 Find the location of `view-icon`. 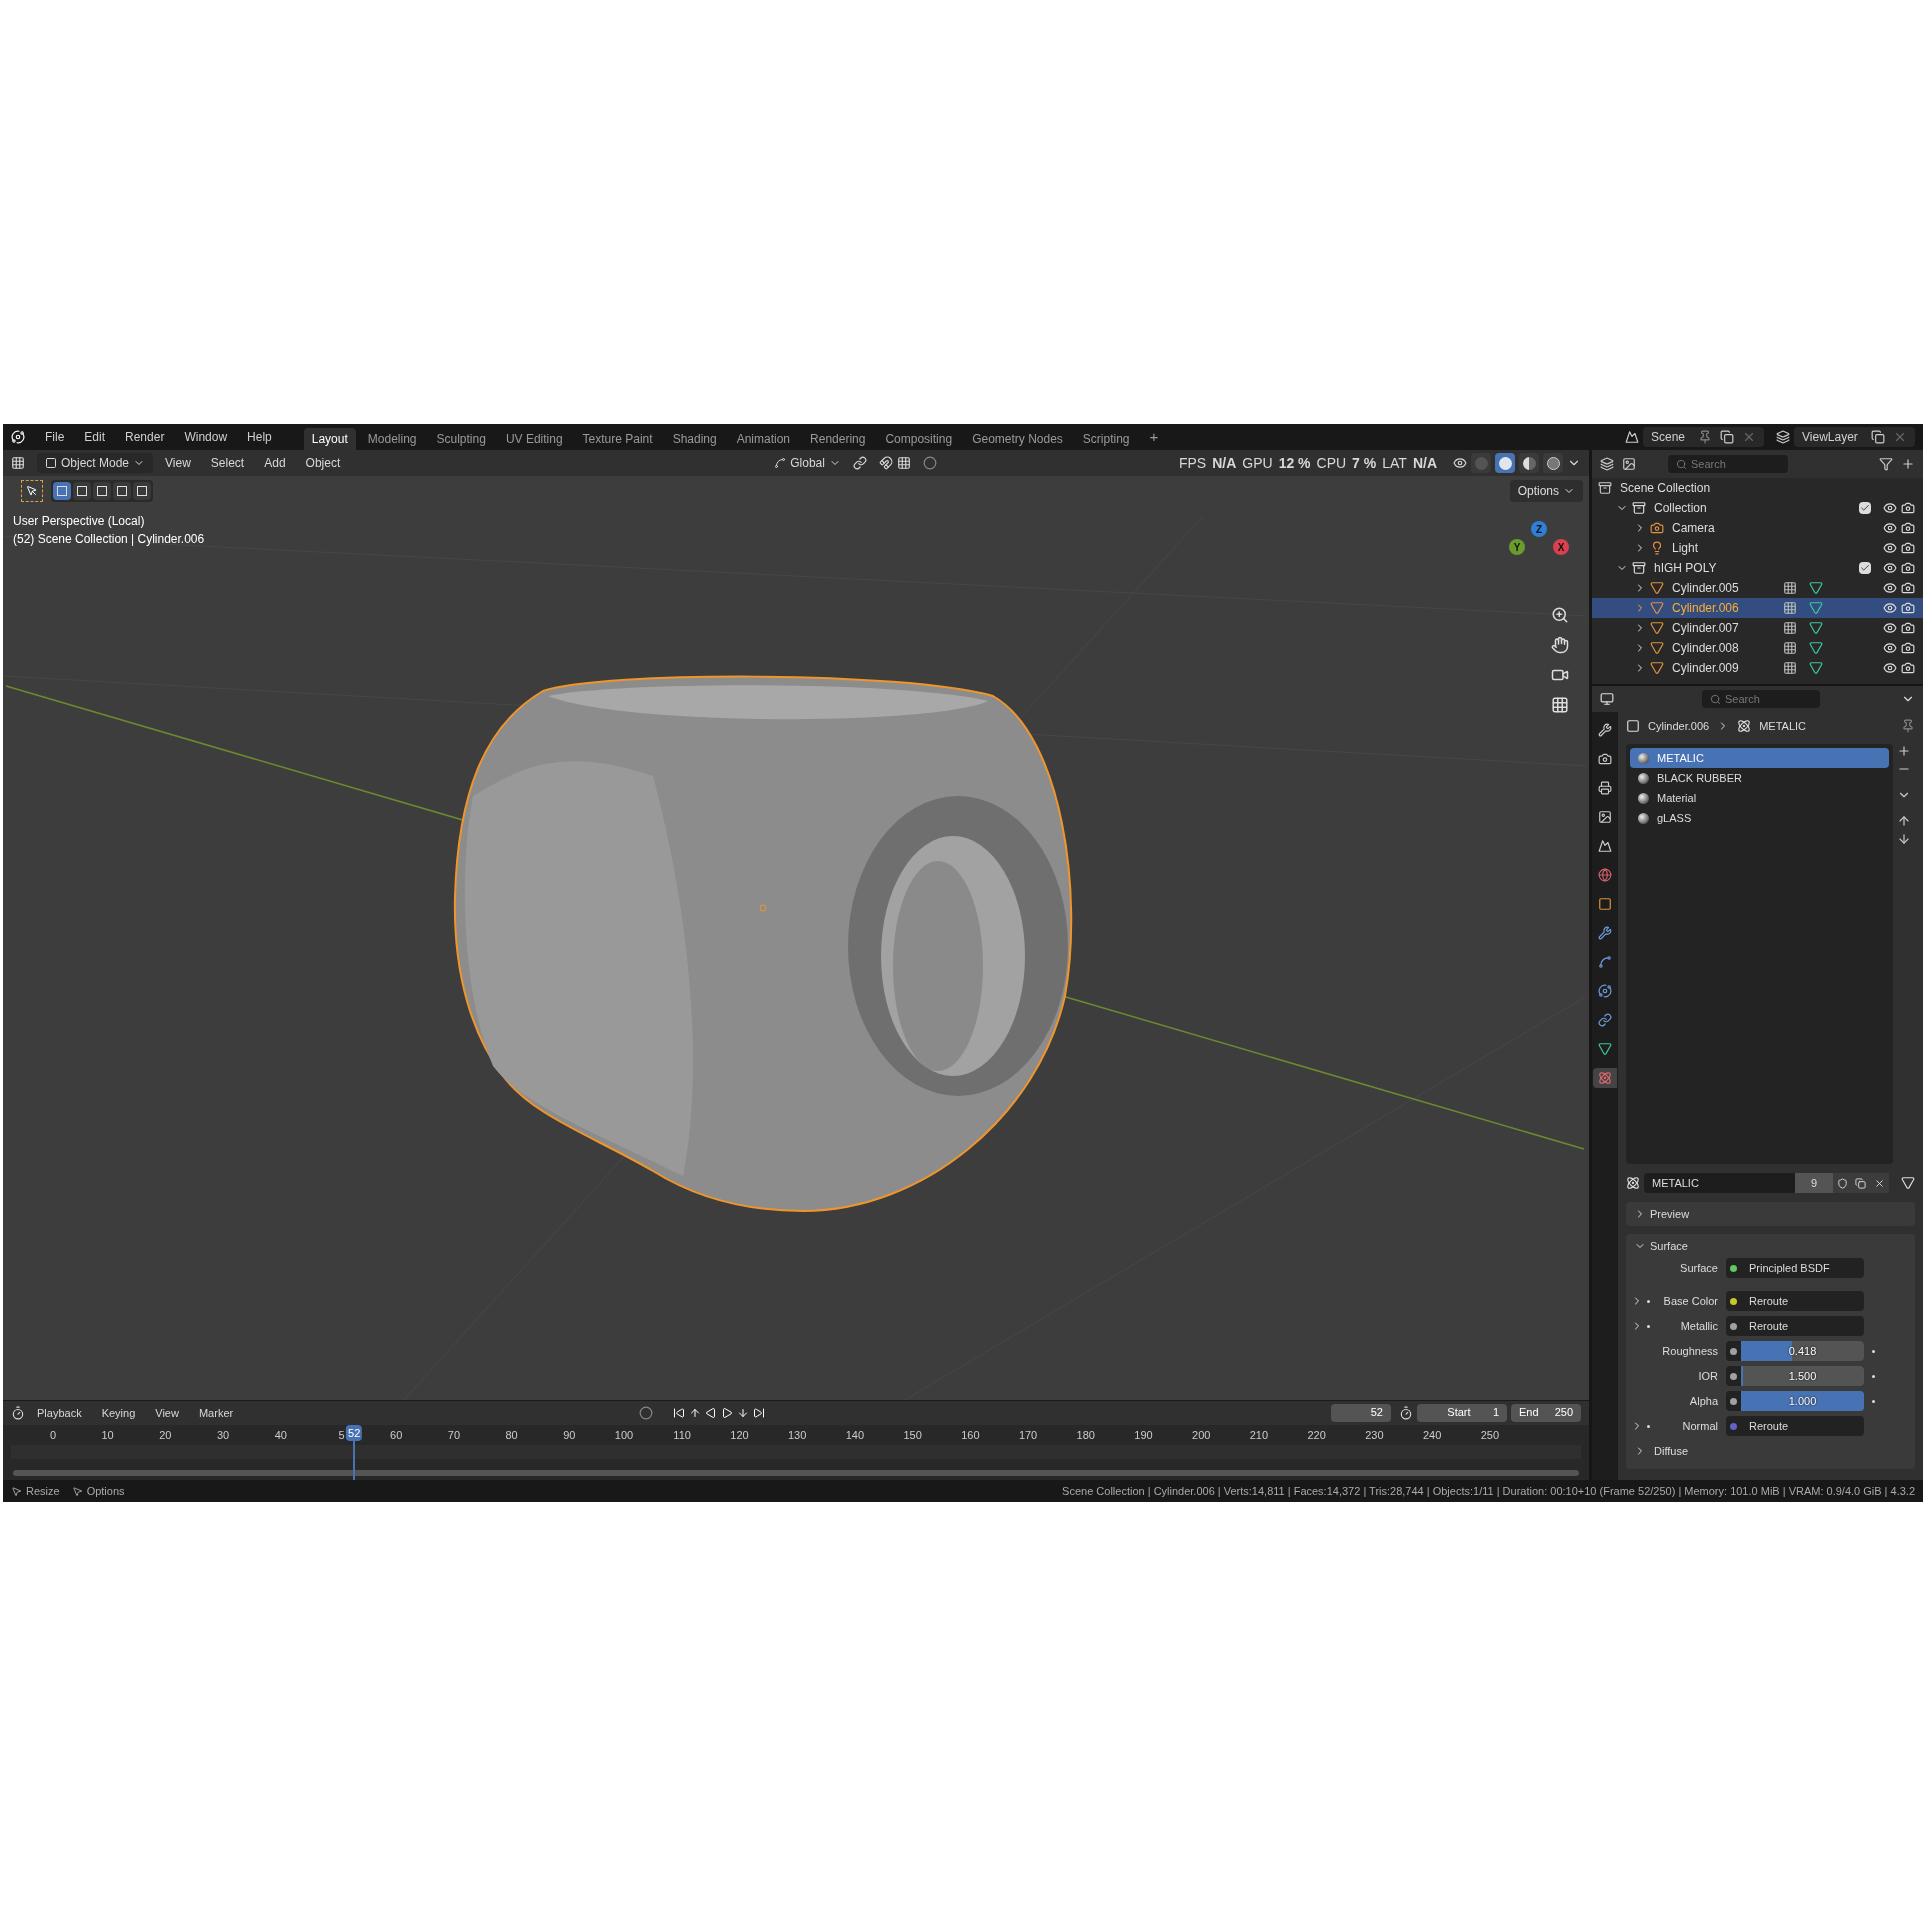

view-icon is located at coordinates (1629, 464).